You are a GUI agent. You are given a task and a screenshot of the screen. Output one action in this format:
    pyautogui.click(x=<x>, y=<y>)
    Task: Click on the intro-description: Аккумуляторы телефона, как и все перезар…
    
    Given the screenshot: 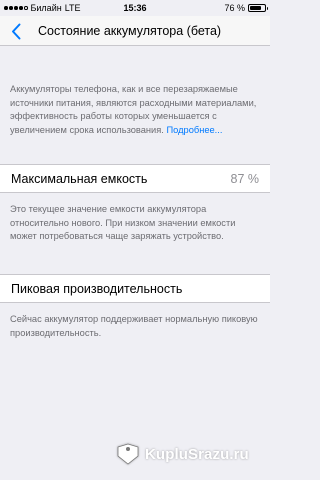 What is the action you would take?
    pyautogui.click(x=134, y=110)
    